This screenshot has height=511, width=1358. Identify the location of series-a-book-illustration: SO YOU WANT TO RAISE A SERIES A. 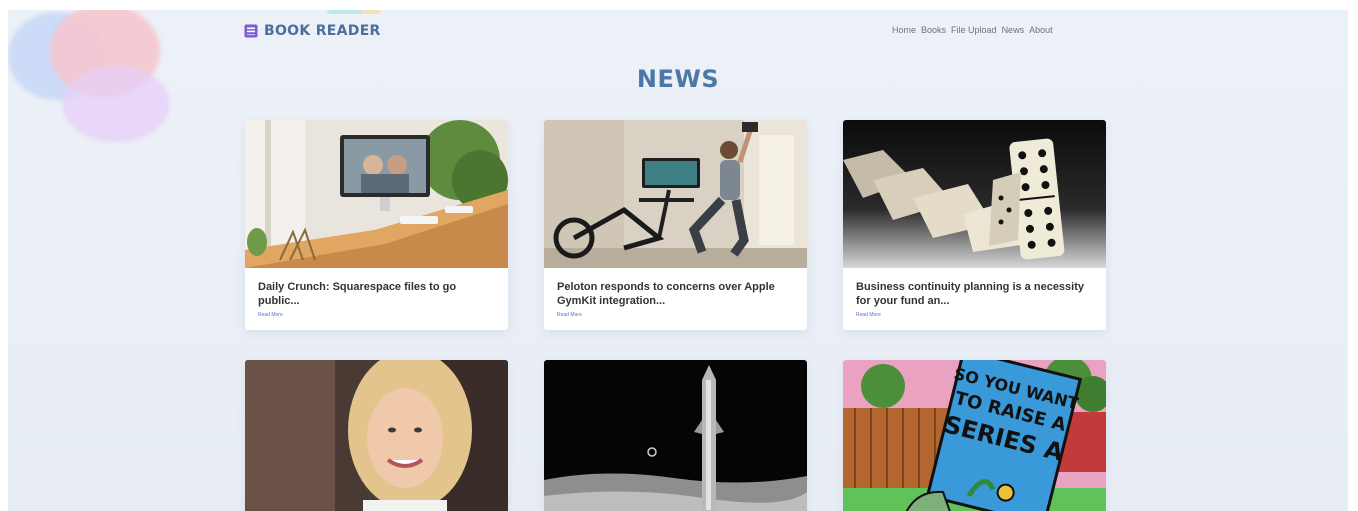
(974, 435).